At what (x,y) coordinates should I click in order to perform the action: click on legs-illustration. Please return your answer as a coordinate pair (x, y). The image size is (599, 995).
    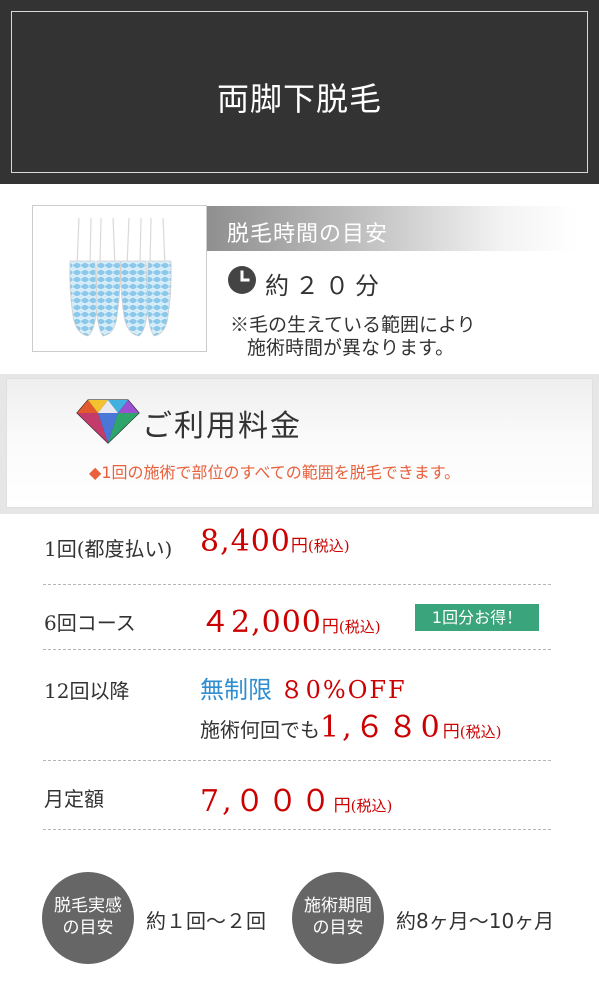
    Looking at the image, I should click on (119, 278).